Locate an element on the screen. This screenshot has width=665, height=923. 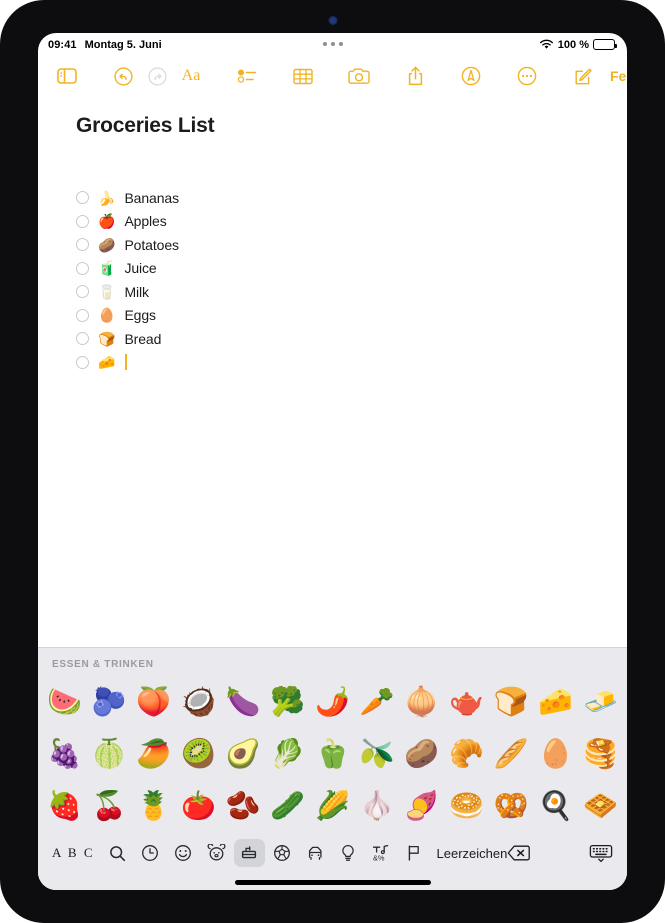
list-item: 🍎 Apples is located at coordinates (351, 222).